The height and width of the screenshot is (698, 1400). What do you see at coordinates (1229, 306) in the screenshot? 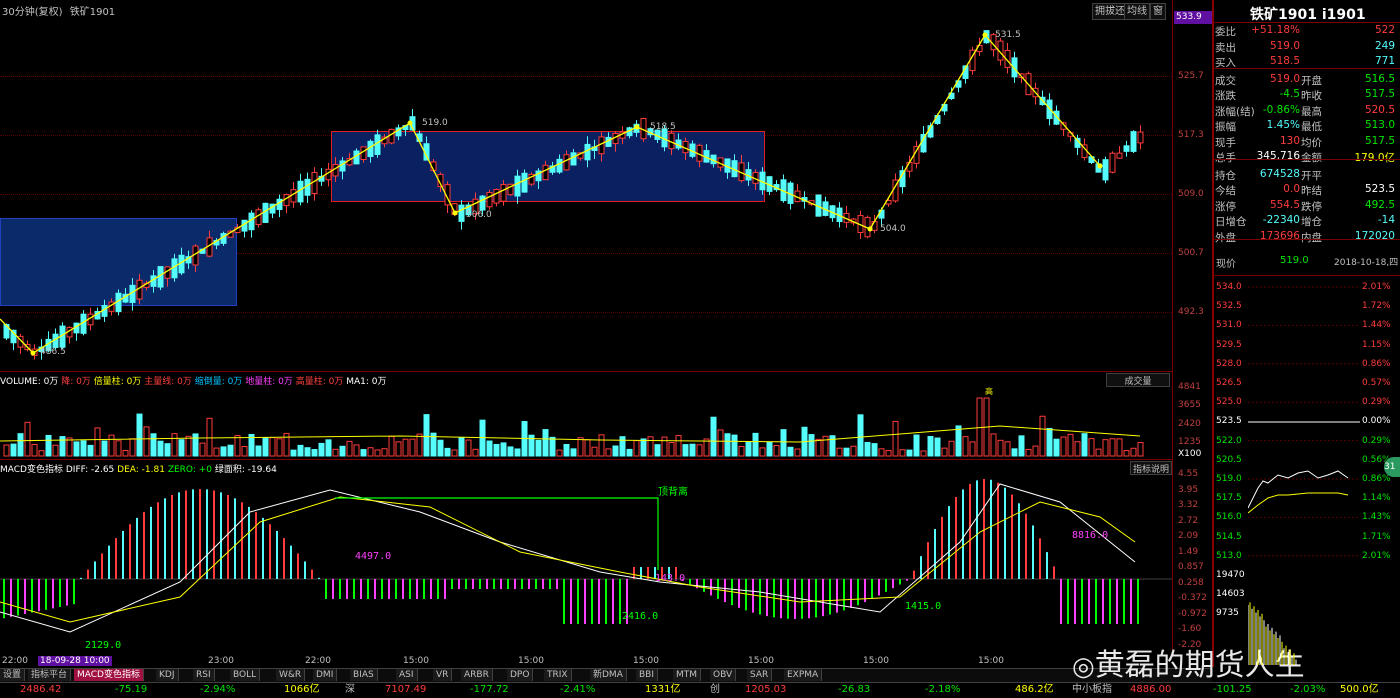
I see `mini-left-label: 532.5` at bounding box center [1229, 306].